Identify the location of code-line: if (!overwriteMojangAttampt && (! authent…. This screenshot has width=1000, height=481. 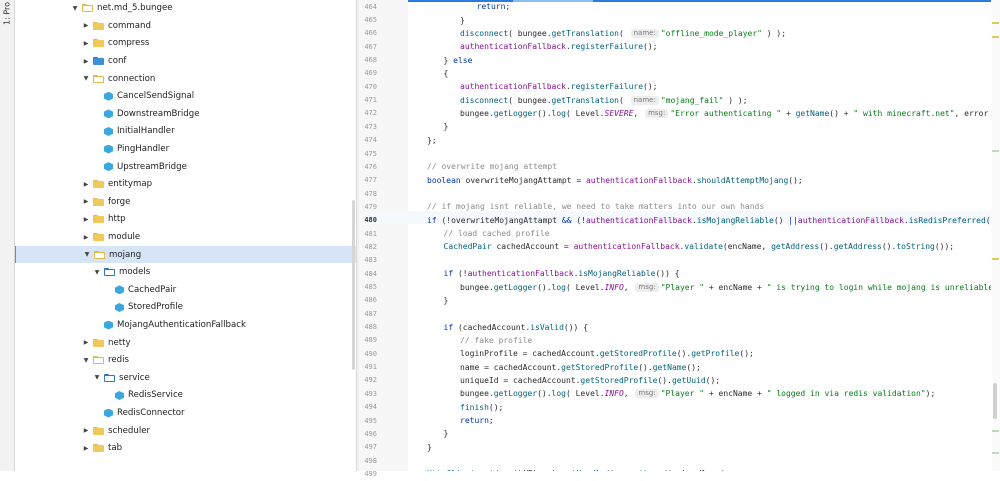
(713, 220).